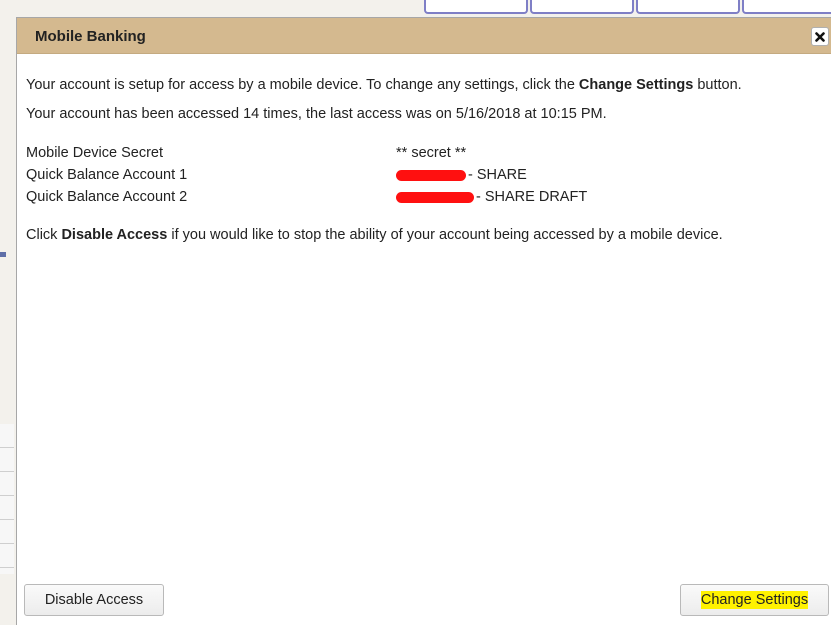  What do you see at coordinates (107, 175) in the screenshot?
I see `account1-label: Quick Balance Account 1` at bounding box center [107, 175].